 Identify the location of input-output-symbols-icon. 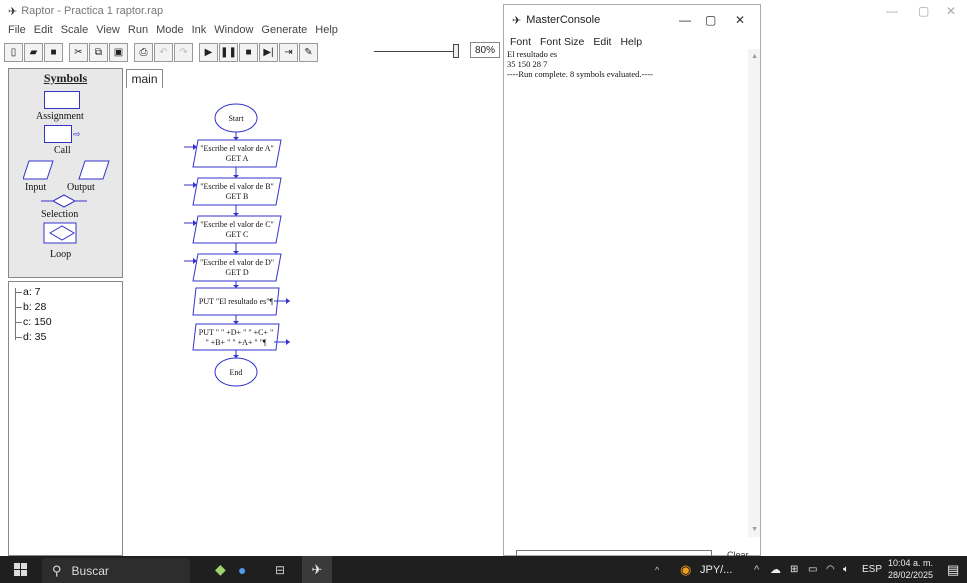
(68, 170).